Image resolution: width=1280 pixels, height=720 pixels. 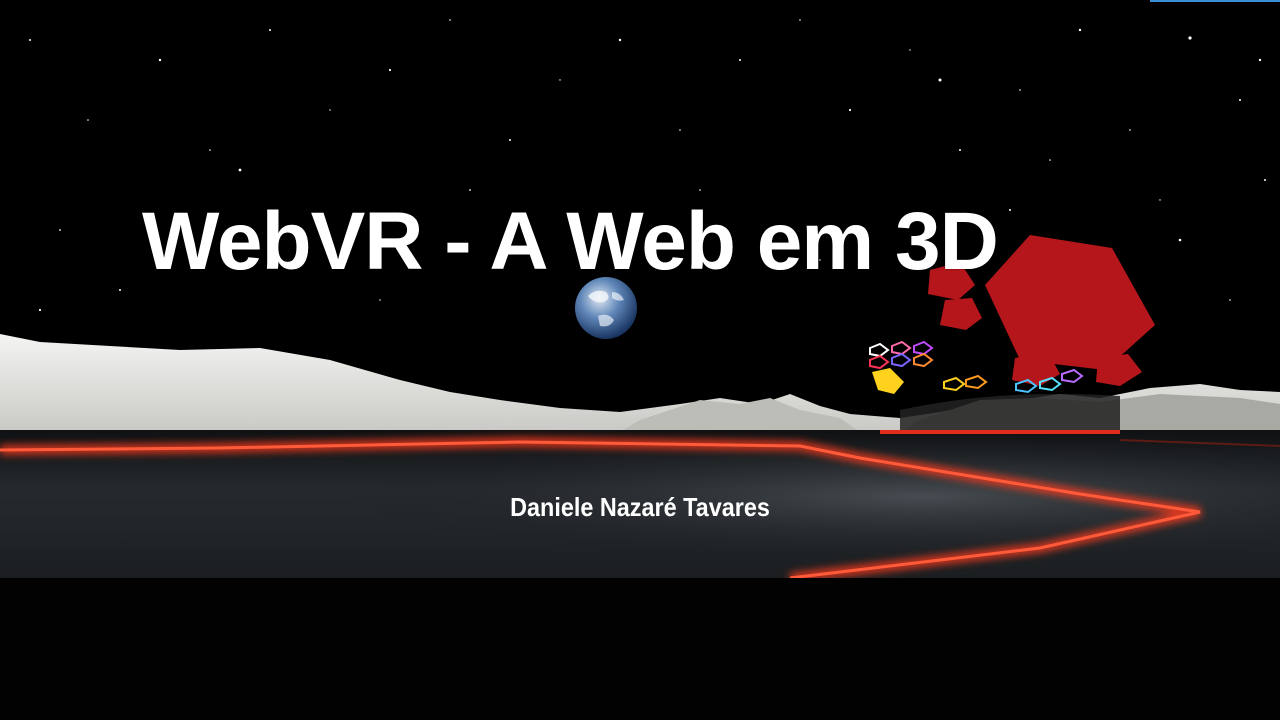 What do you see at coordinates (1215, 1) in the screenshot?
I see `top-accent-line` at bounding box center [1215, 1].